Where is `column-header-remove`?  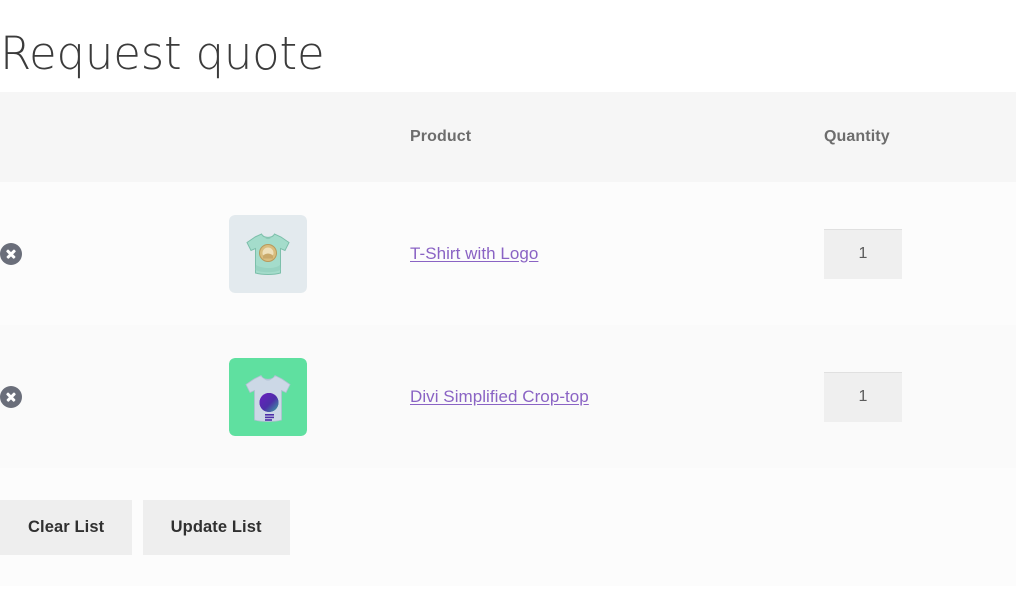 column-header-remove is located at coordinates (67, 137).